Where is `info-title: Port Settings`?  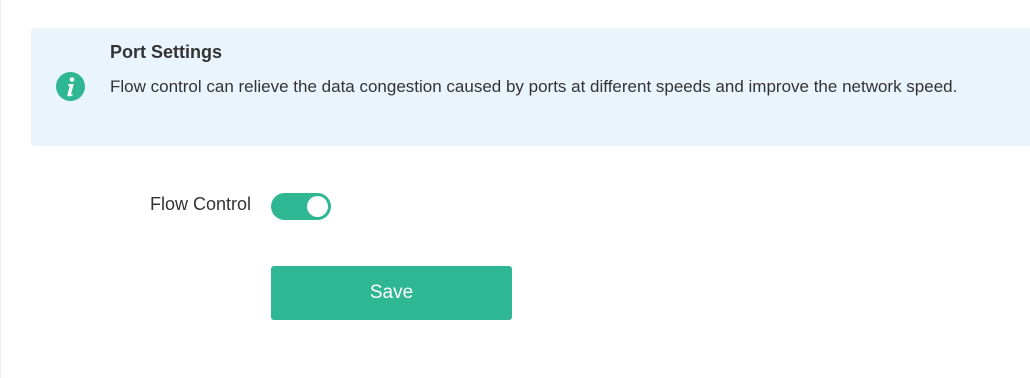 info-title: Port Settings is located at coordinates (166, 52).